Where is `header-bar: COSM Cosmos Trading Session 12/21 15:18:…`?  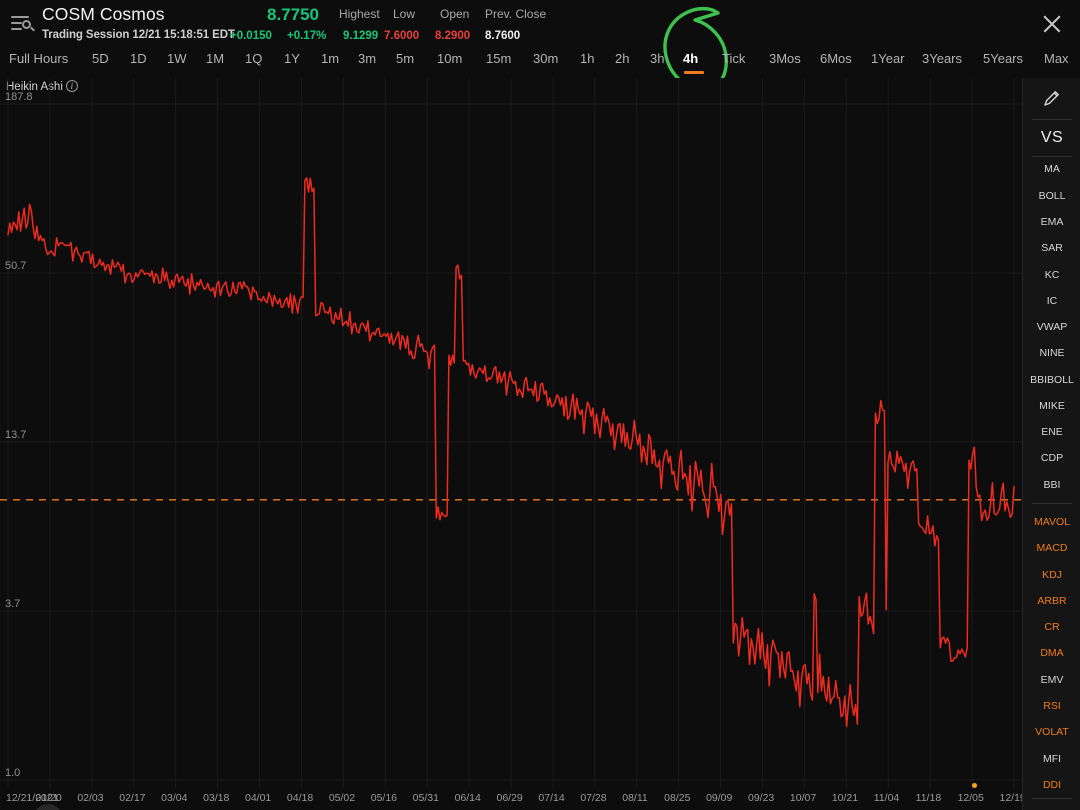 header-bar: COSM Cosmos Trading Session 12/21 15:18:… is located at coordinates (540, 23).